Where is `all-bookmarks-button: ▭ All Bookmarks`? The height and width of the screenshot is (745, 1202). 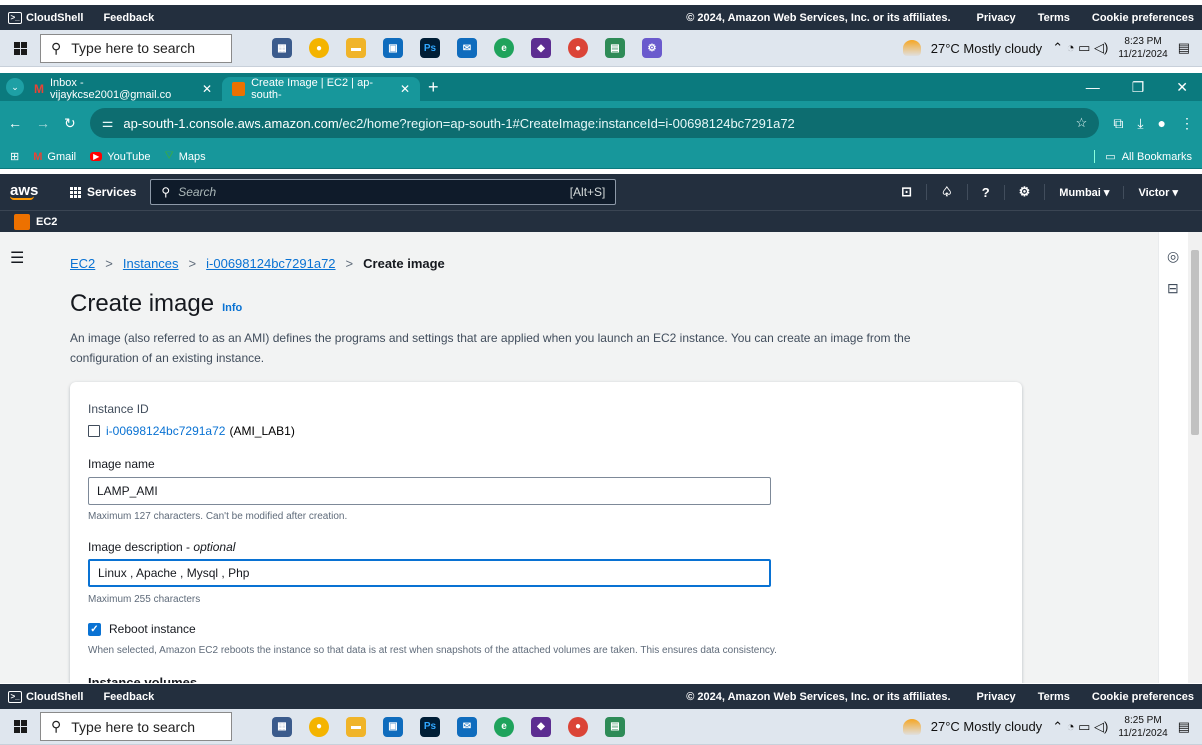 all-bookmarks-button: ▭ All Bookmarks is located at coordinates (1143, 156).